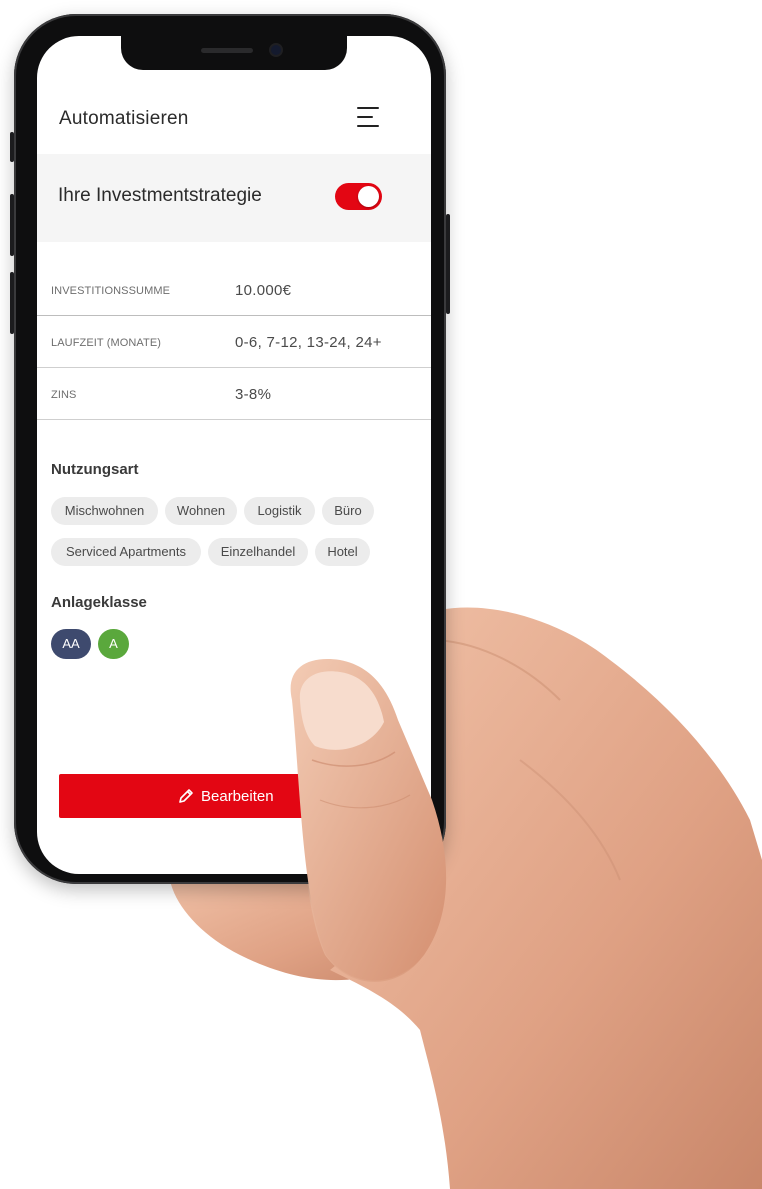 Image resolution: width=762 pixels, height=1189 pixels. I want to click on volume-up-button, so click(12, 225).